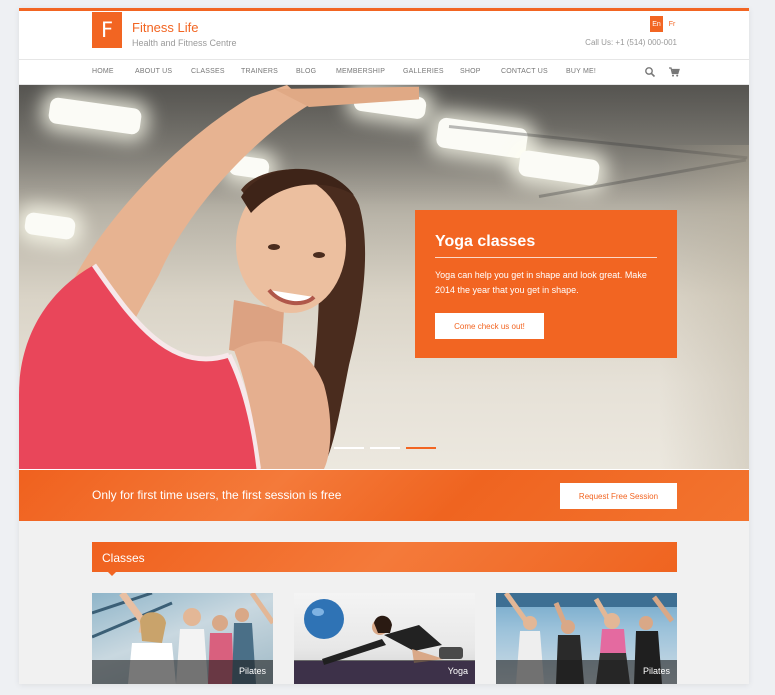  Describe the element at coordinates (184, 43) in the screenshot. I see `site-tagline: Health and Fitness Centre` at that location.